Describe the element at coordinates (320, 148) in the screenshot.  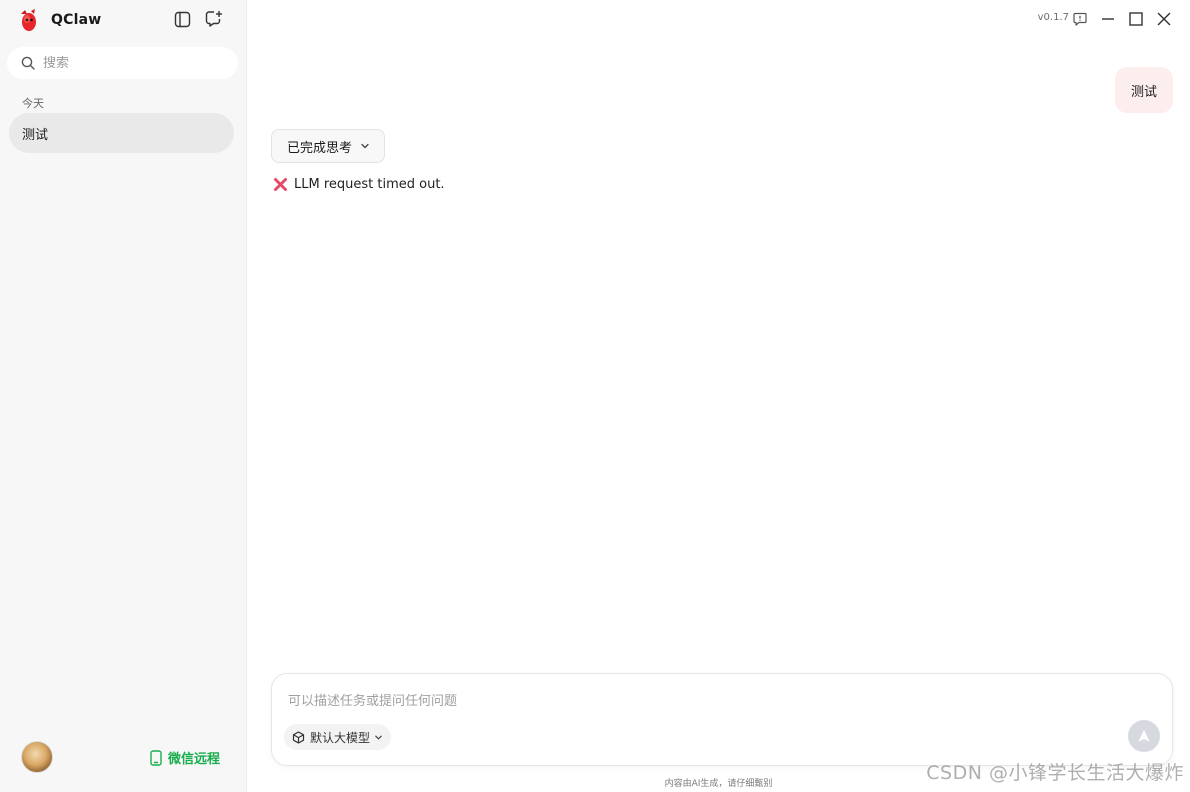
I see `thinking-label: 已完成思考` at that location.